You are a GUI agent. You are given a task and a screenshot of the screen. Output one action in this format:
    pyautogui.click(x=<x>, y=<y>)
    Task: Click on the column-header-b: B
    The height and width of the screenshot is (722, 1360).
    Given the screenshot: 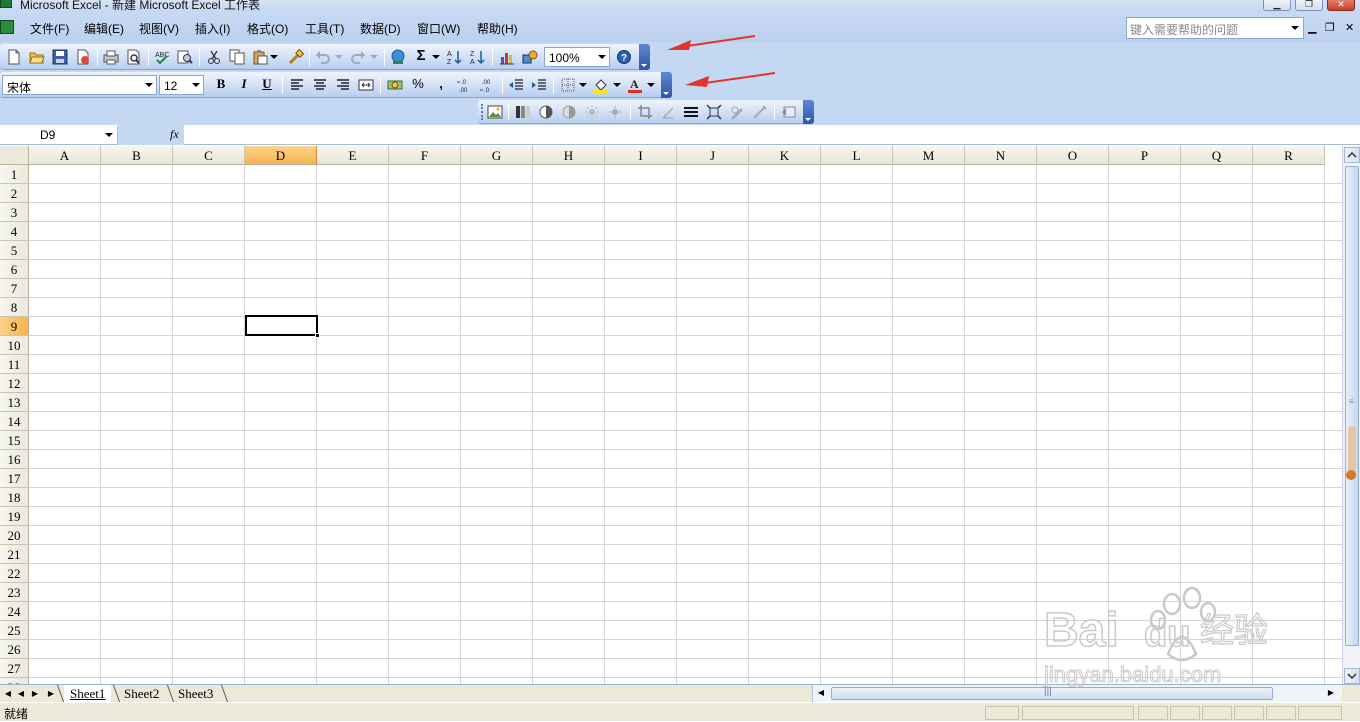 What is the action you would take?
    pyautogui.click(x=137, y=155)
    